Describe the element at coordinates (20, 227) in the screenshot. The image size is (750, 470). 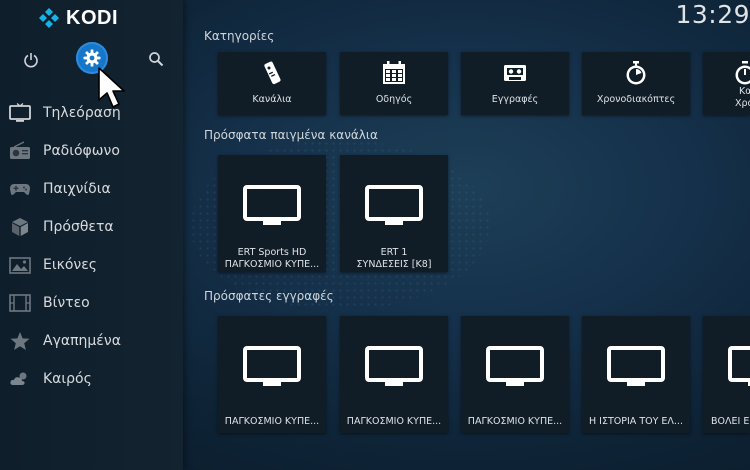
I see `addons-icon` at that location.